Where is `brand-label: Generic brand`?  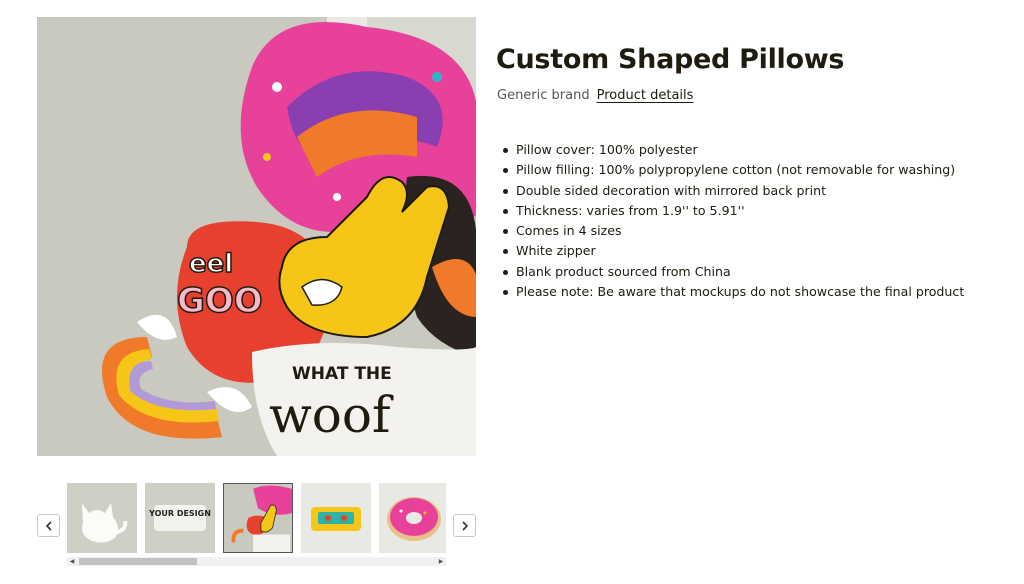 brand-label: Generic brand is located at coordinates (543, 95).